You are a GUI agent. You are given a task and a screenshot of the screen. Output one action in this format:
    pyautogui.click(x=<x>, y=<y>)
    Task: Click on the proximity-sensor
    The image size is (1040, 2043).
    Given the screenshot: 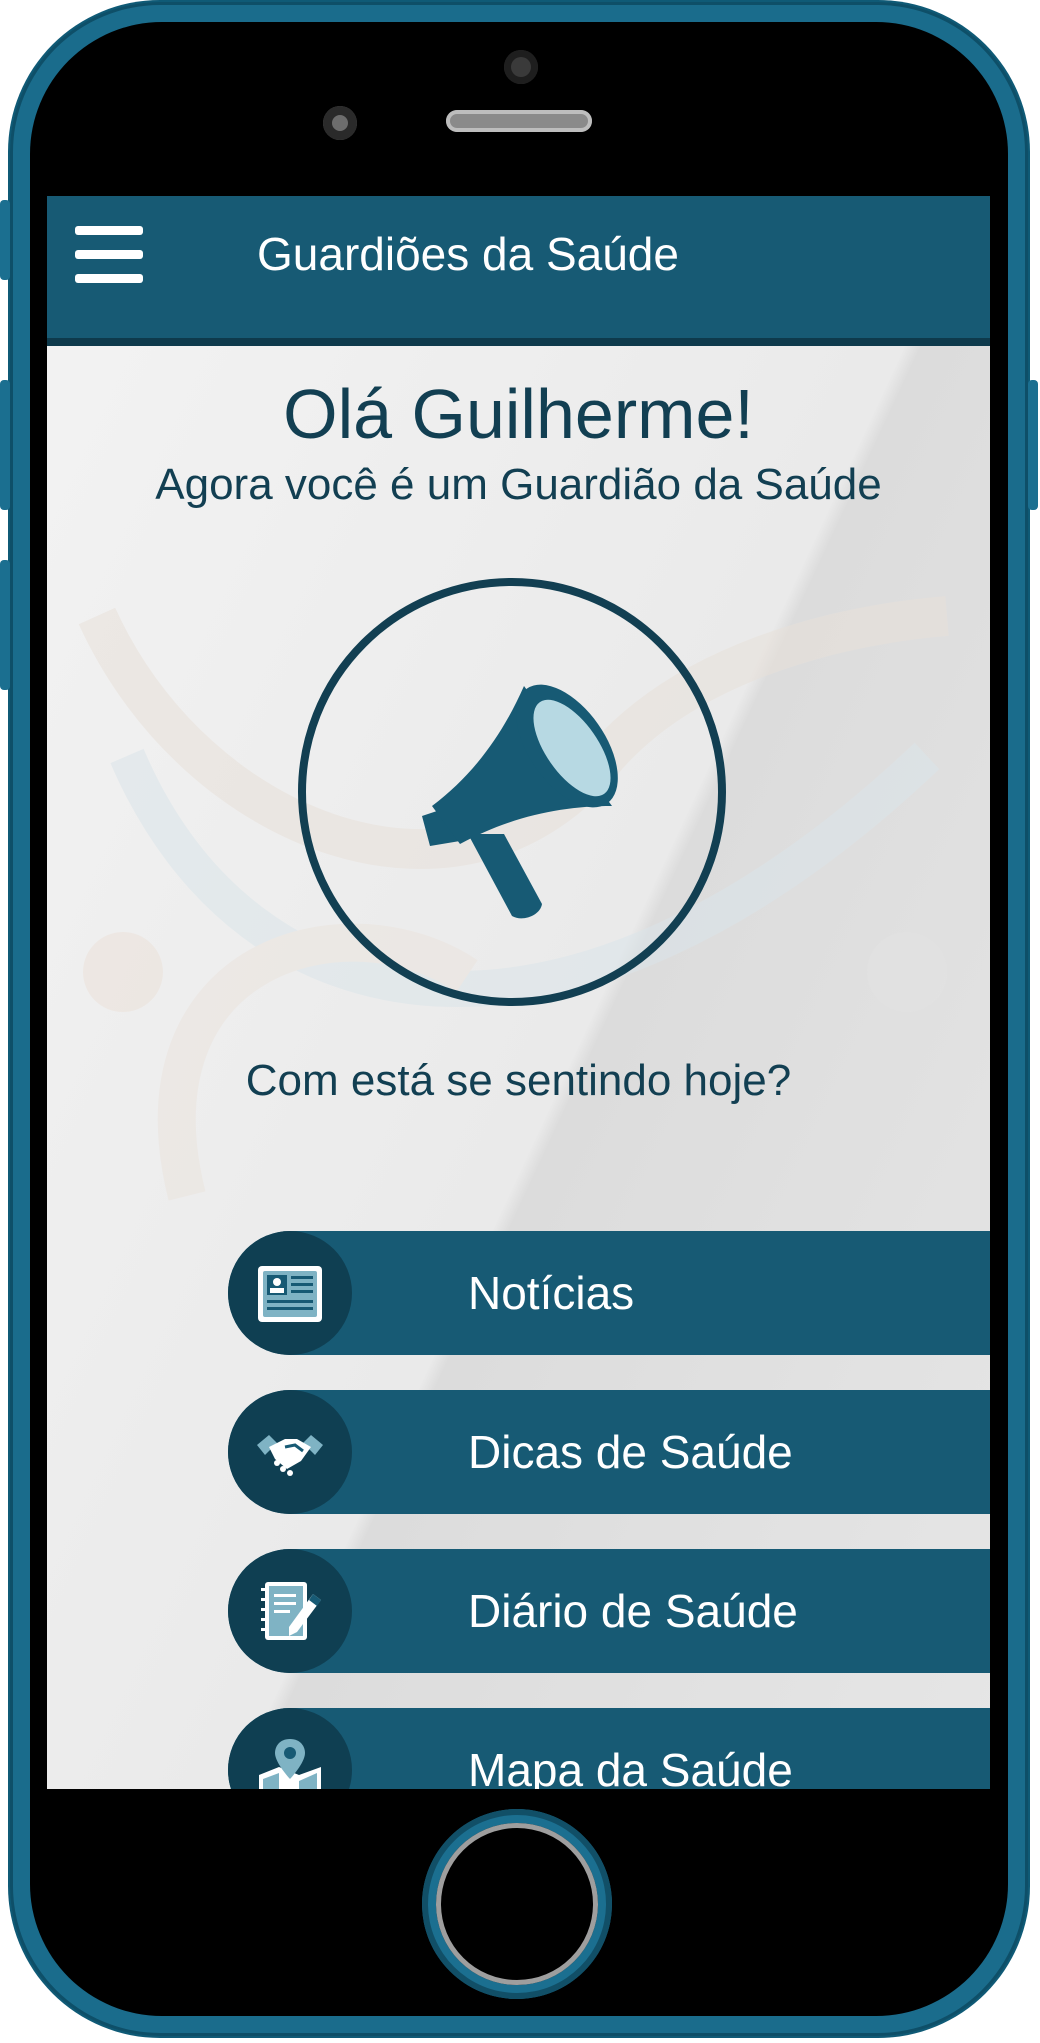 What is the action you would take?
    pyautogui.click(x=340, y=123)
    